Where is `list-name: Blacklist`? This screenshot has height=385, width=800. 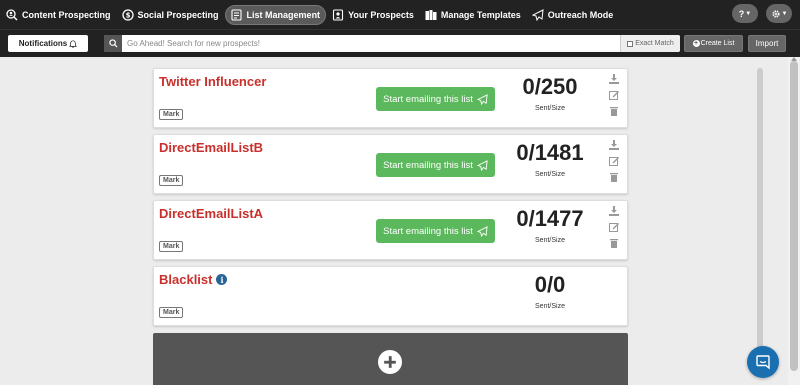
list-name: Blacklist is located at coordinates (186, 279).